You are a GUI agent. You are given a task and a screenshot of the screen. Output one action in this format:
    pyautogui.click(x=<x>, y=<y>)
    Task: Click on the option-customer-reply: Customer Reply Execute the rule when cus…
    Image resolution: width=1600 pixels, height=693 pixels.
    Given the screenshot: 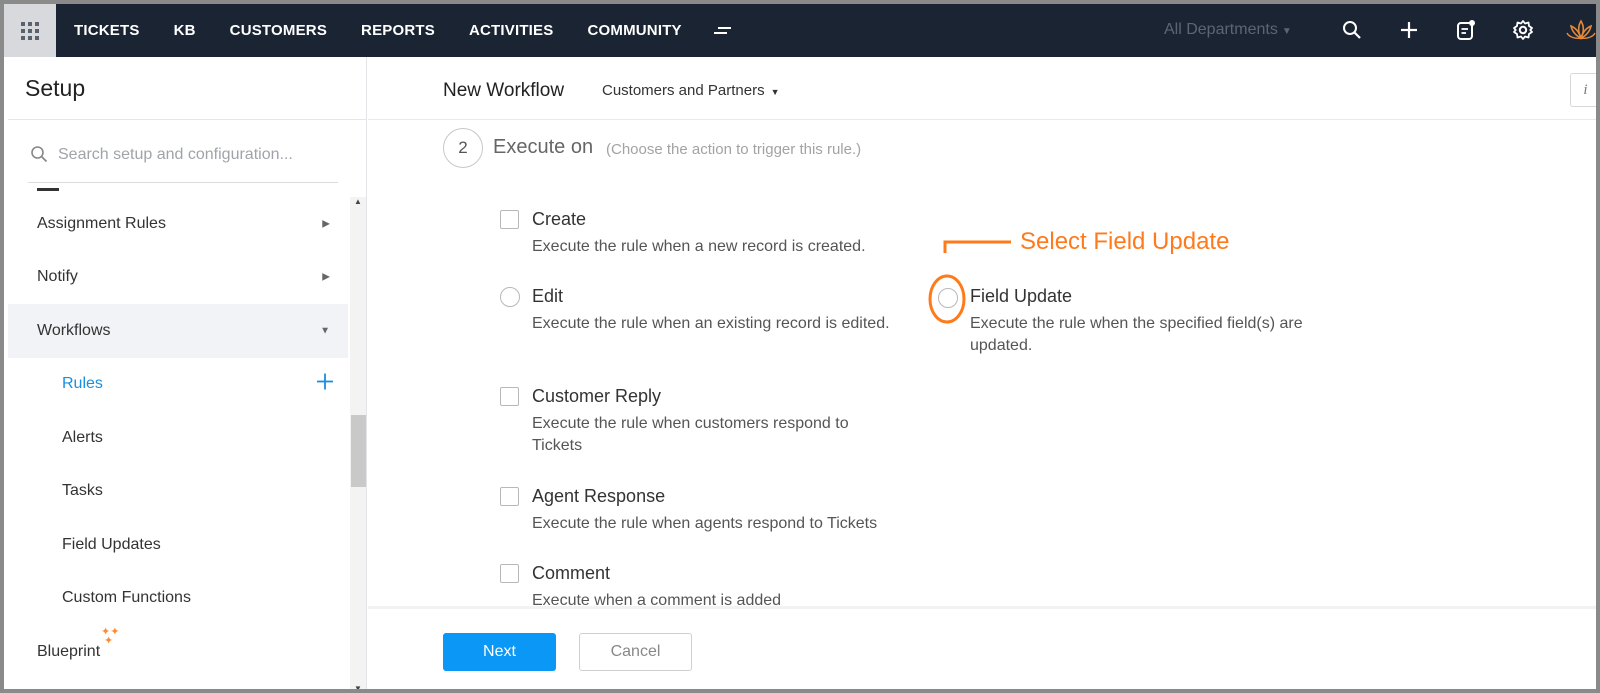 What is the action you would take?
    pyautogui.click(x=710, y=421)
    